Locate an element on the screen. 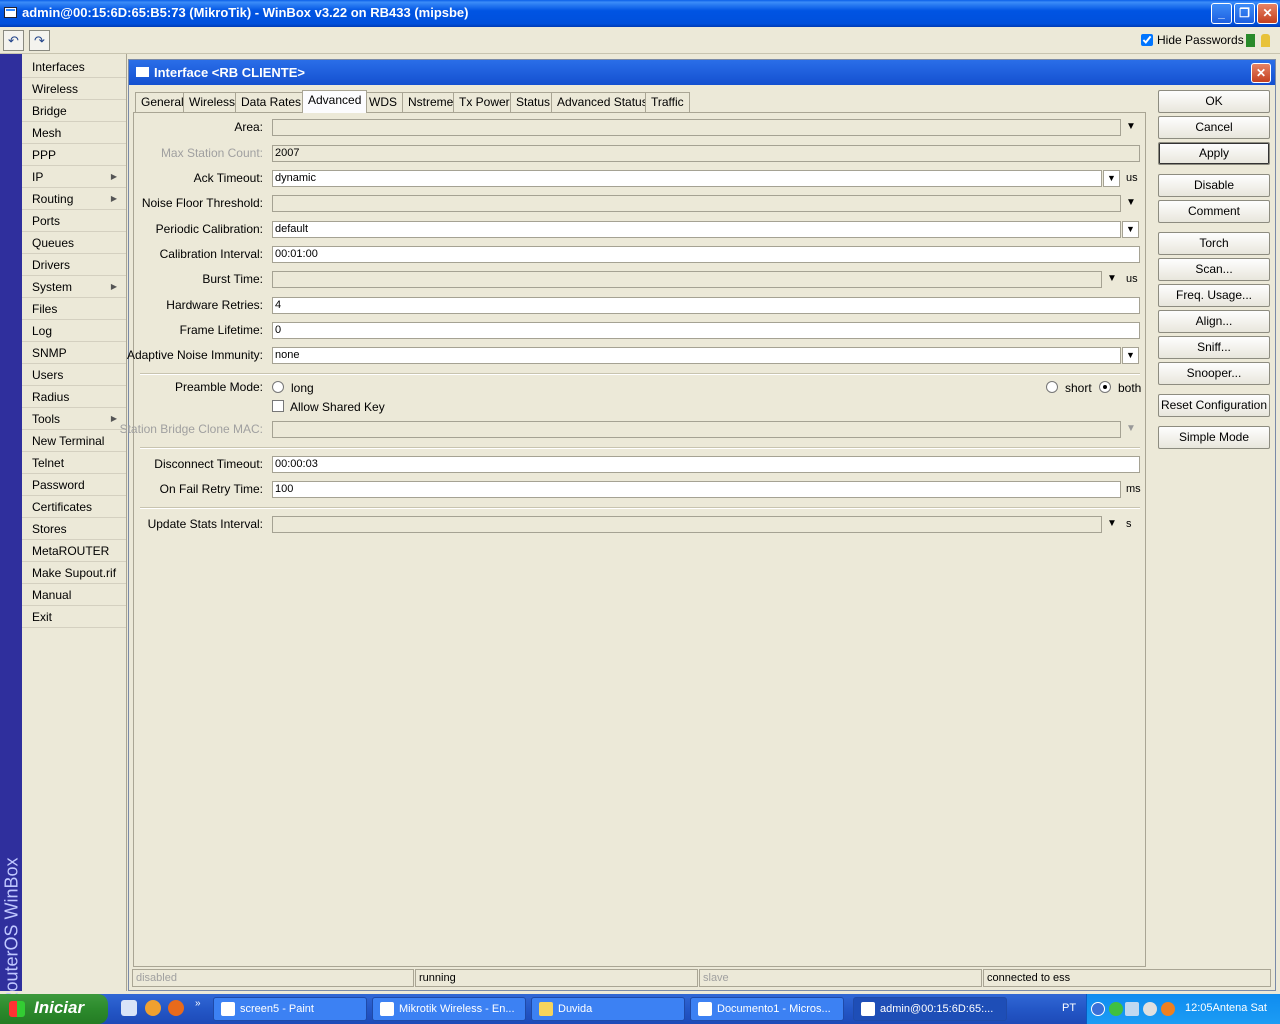 The height and width of the screenshot is (1024, 1280). disable-button: Disable is located at coordinates (1214, 185).